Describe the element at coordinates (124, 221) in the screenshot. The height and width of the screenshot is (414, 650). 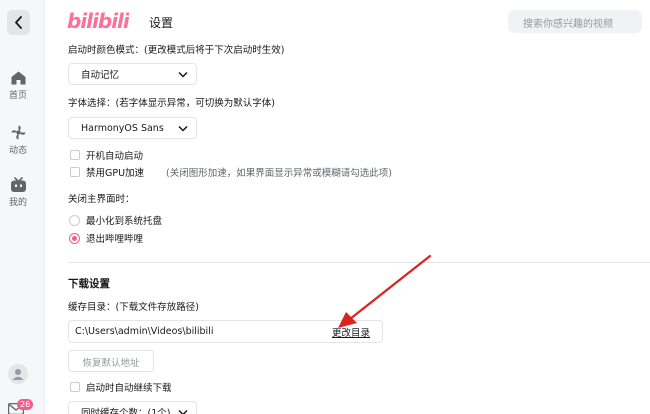
I see `radio-label: 最小化到系统托盘` at that location.